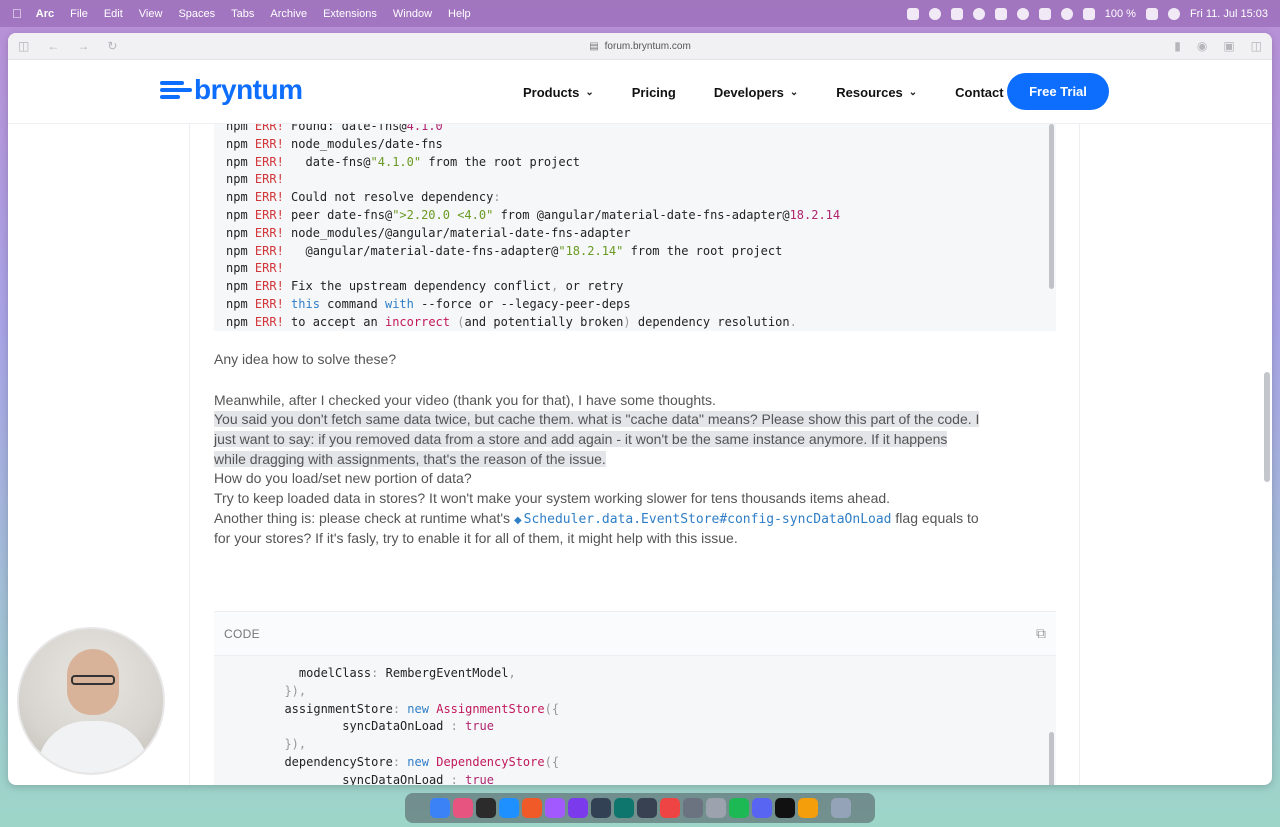  What do you see at coordinates (485, 808) in the screenshot?
I see `webstorm-icon` at bounding box center [485, 808].